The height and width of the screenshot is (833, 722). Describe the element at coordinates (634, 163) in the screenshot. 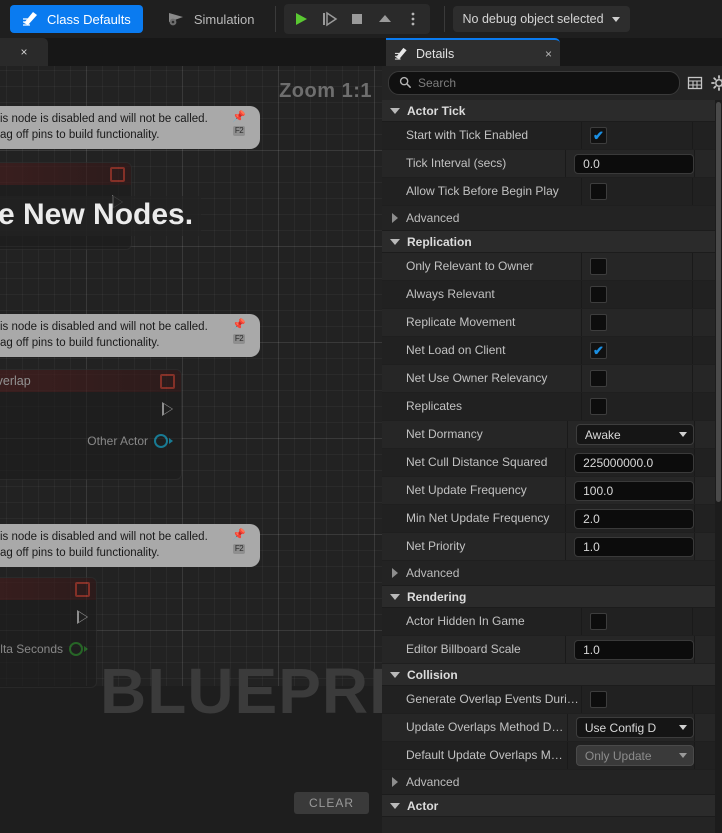

I see `number-input-tick-interval-secs: 0.0` at that location.